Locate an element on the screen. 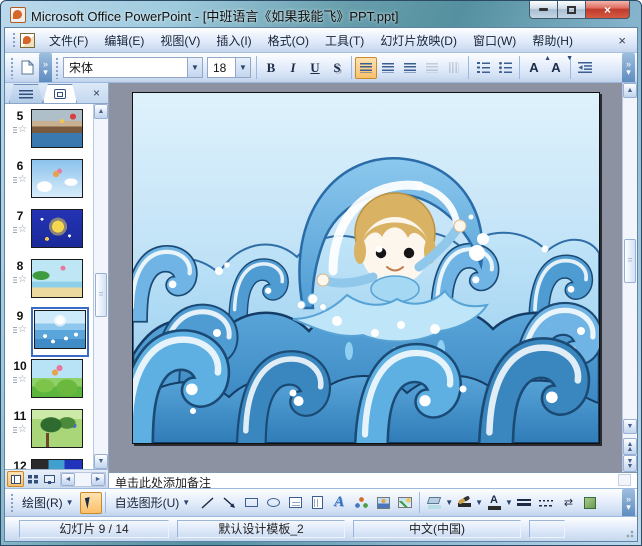 The image size is (642, 546). slide-sorter-view-button is located at coordinates (32, 479).